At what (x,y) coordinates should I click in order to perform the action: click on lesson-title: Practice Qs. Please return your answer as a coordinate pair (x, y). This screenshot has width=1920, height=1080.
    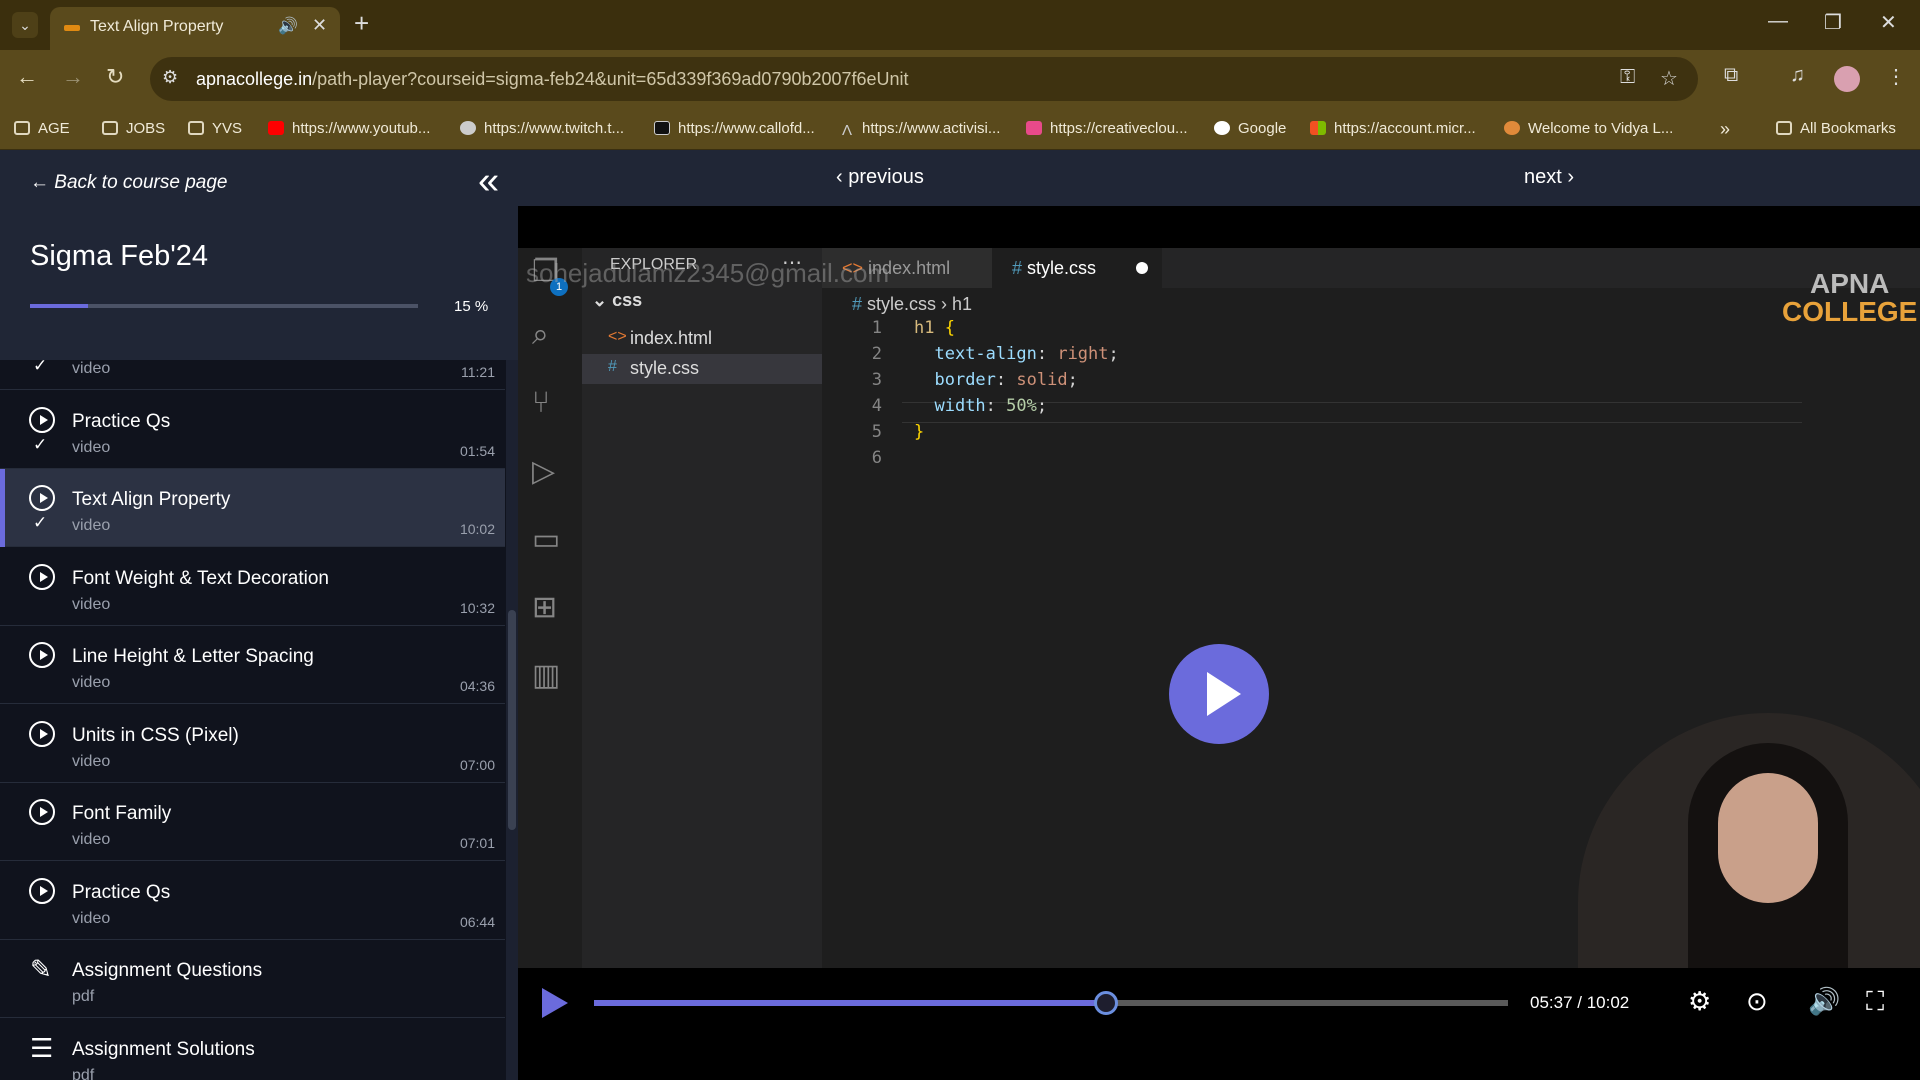
    Looking at the image, I should click on (121, 421).